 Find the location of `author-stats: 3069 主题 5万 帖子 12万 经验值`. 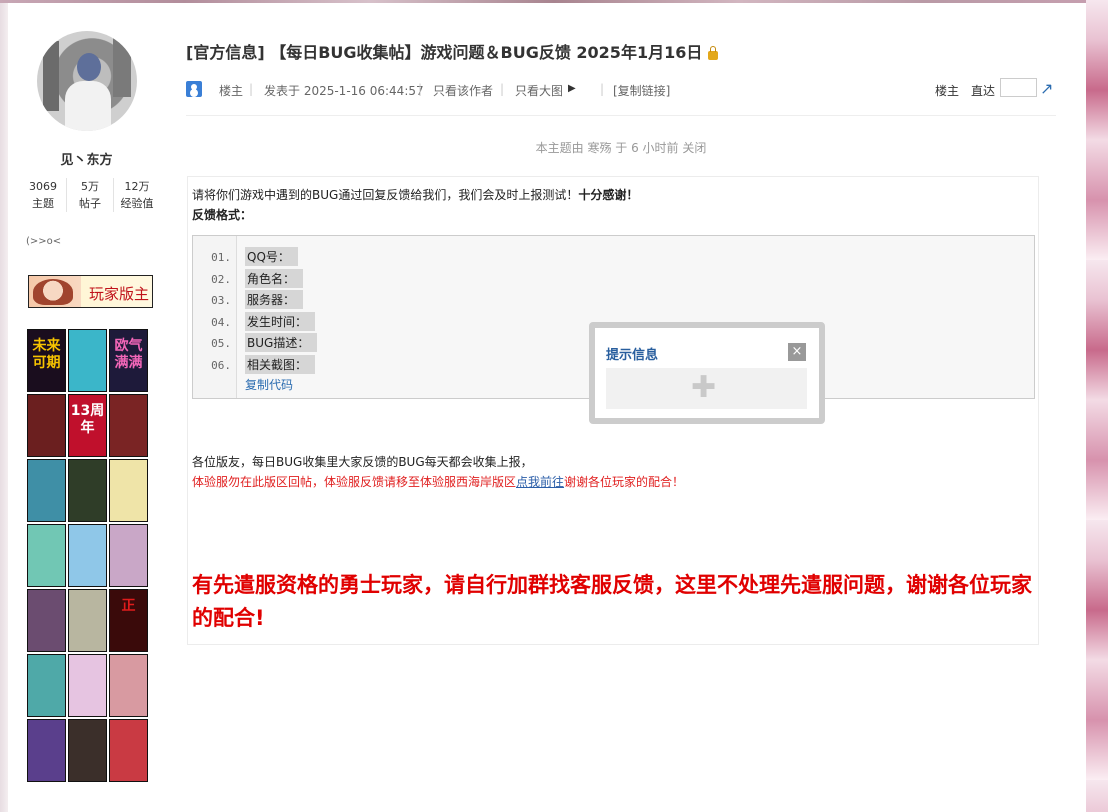

author-stats: 3069 主题 5万 帖子 12万 经验值 is located at coordinates (90, 195).